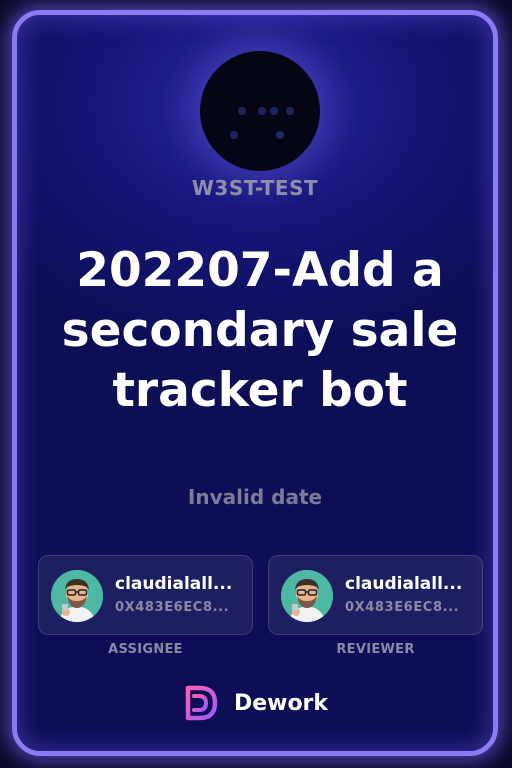  What do you see at coordinates (255, 497) in the screenshot?
I see `task-date: Invalid date` at bounding box center [255, 497].